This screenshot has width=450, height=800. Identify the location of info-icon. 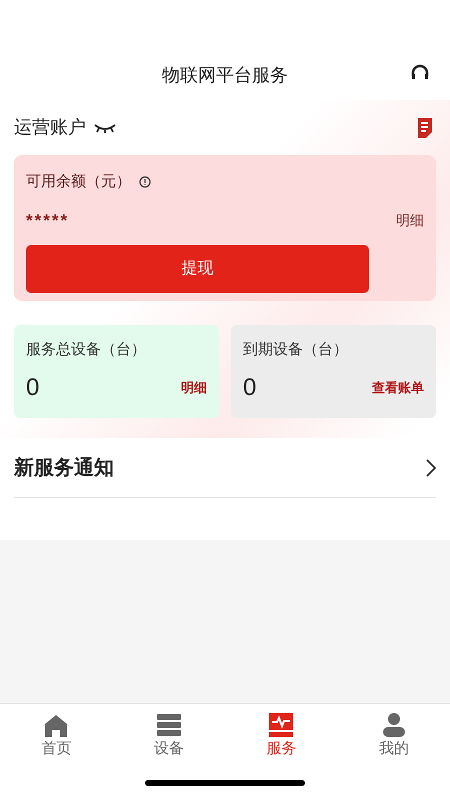
(145, 182).